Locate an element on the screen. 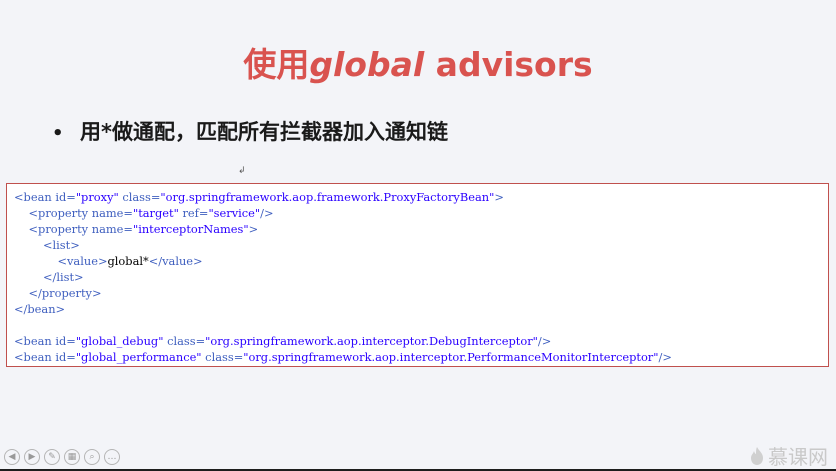  slide-grid-button: ▦ is located at coordinates (72, 457).